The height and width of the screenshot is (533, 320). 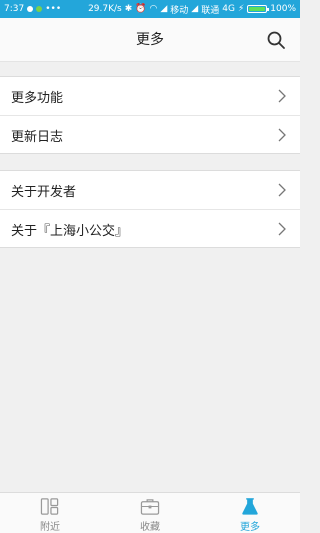 What do you see at coordinates (228, 9) in the screenshot?
I see `network-type: 4G` at bounding box center [228, 9].